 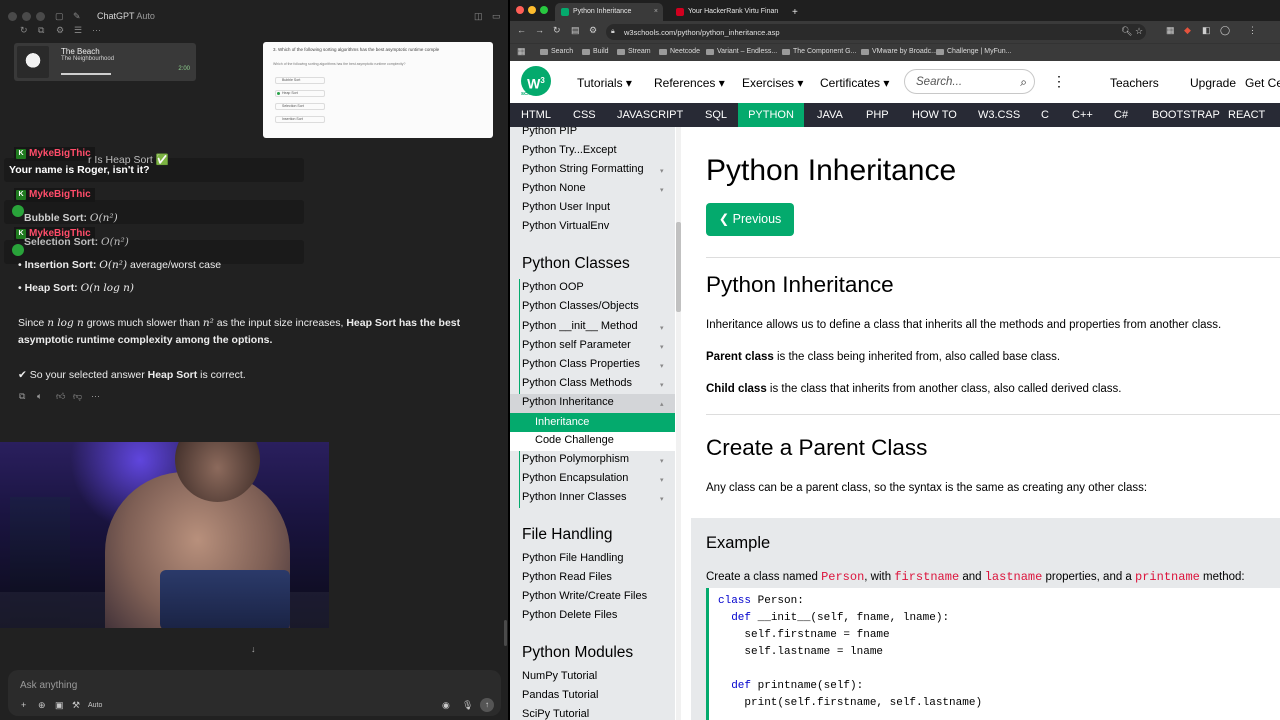 I want to click on tools-icon: ⚒, so click(x=76, y=705).